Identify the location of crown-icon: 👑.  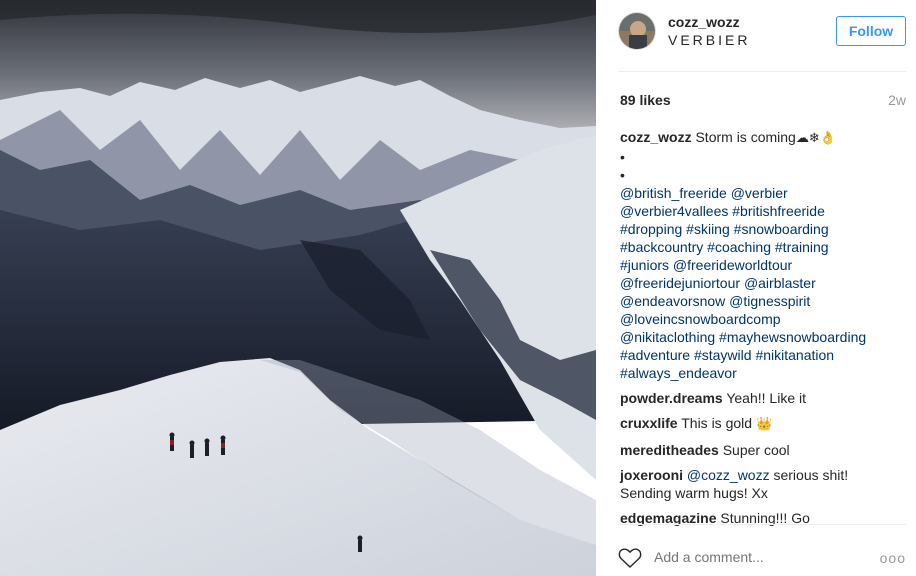
(764, 424).